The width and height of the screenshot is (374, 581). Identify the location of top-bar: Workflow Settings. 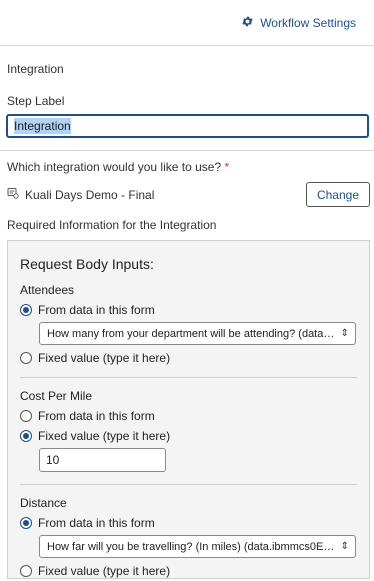
(187, 23).